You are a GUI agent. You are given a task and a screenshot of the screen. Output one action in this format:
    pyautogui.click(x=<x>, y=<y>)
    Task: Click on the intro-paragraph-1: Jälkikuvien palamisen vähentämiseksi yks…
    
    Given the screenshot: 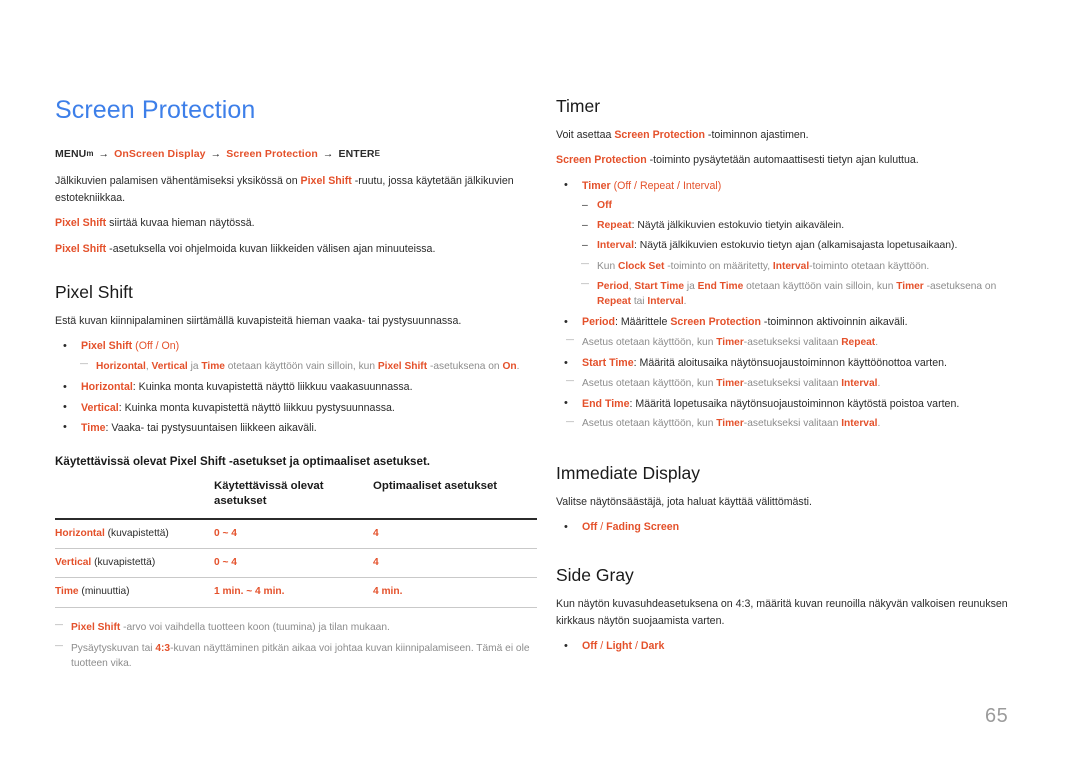 What is the action you would take?
    pyautogui.click(x=294, y=189)
    